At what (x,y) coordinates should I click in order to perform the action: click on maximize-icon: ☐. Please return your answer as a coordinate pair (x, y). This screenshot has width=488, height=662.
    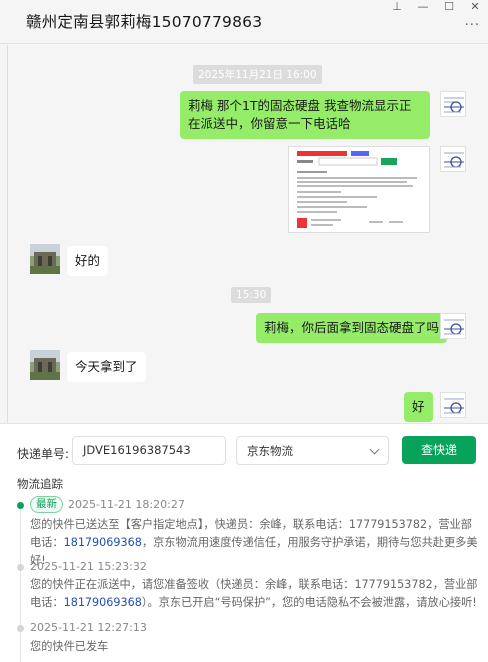
    Looking at the image, I should click on (449, 8).